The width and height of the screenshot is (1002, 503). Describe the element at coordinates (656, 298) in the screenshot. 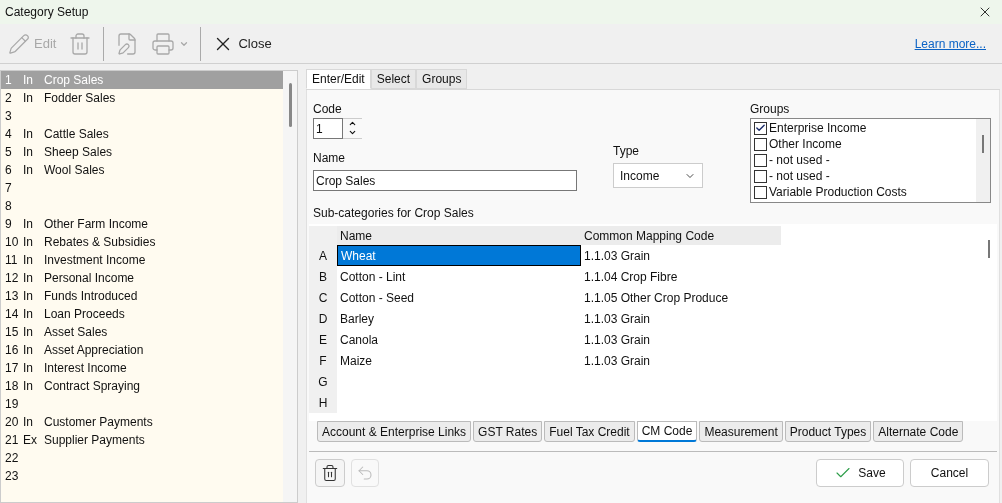

I see `table-cell-text: 1.1.05 Other Crop Produce` at that location.